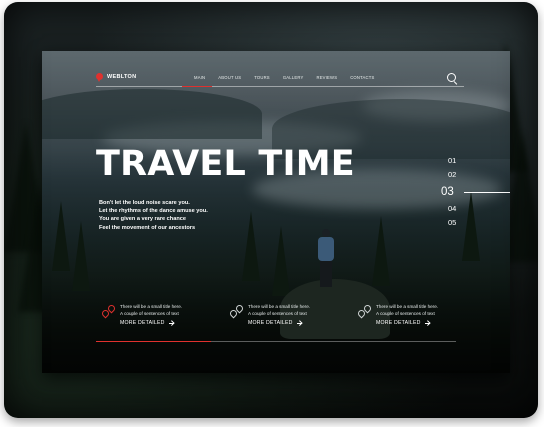  I want to click on slider-progress-track, so click(276, 341).